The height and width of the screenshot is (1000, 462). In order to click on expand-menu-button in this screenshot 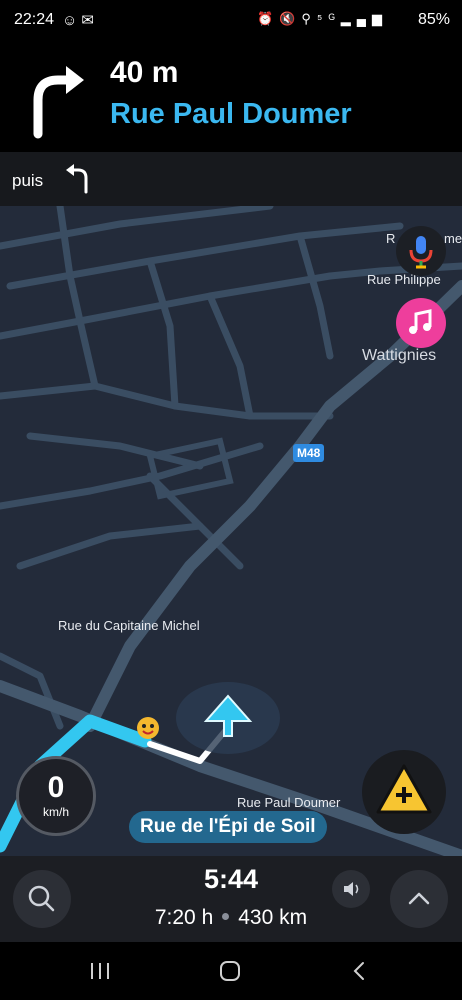, I will do `click(419, 899)`.